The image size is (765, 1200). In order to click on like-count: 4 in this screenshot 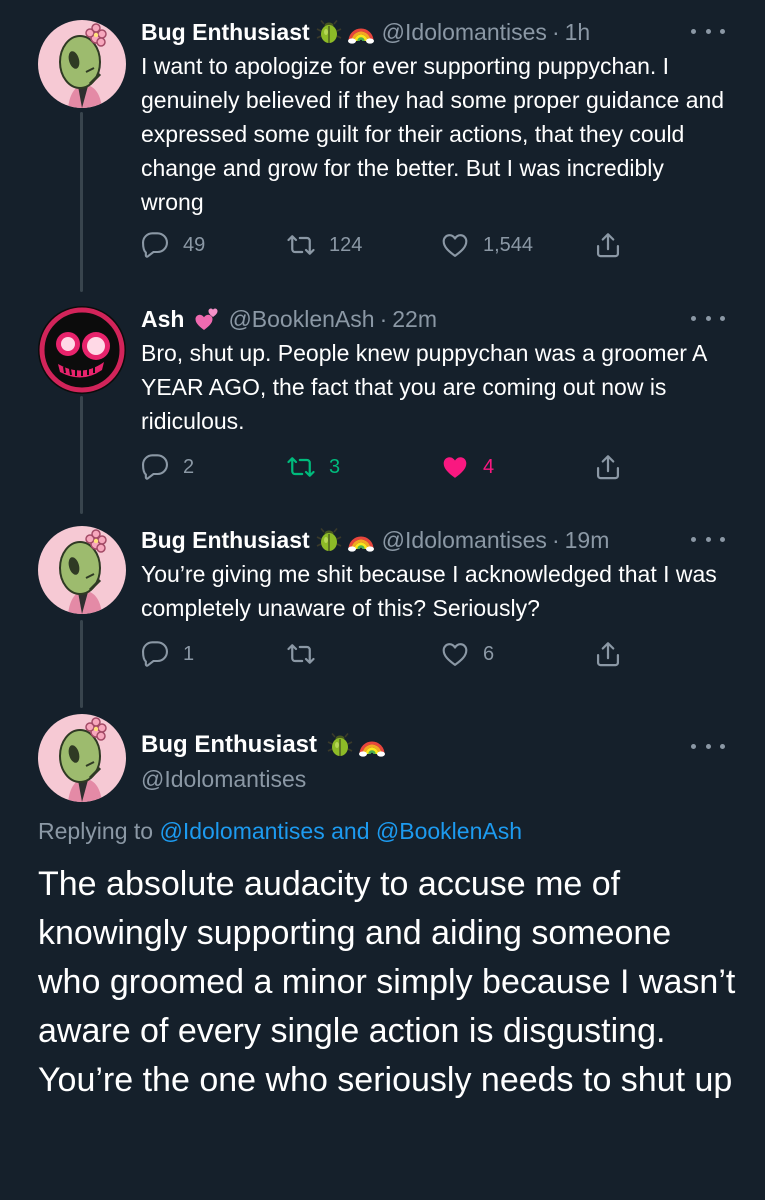, I will do `click(489, 466)`.